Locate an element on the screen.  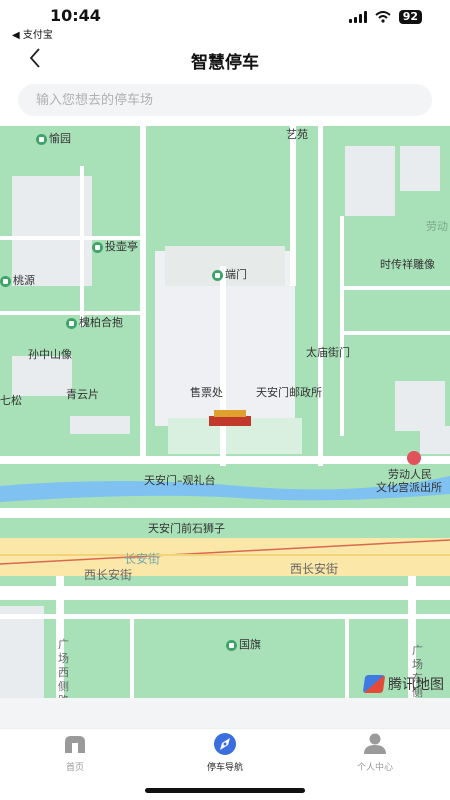
search-bar is located at coordinates (225, 101).